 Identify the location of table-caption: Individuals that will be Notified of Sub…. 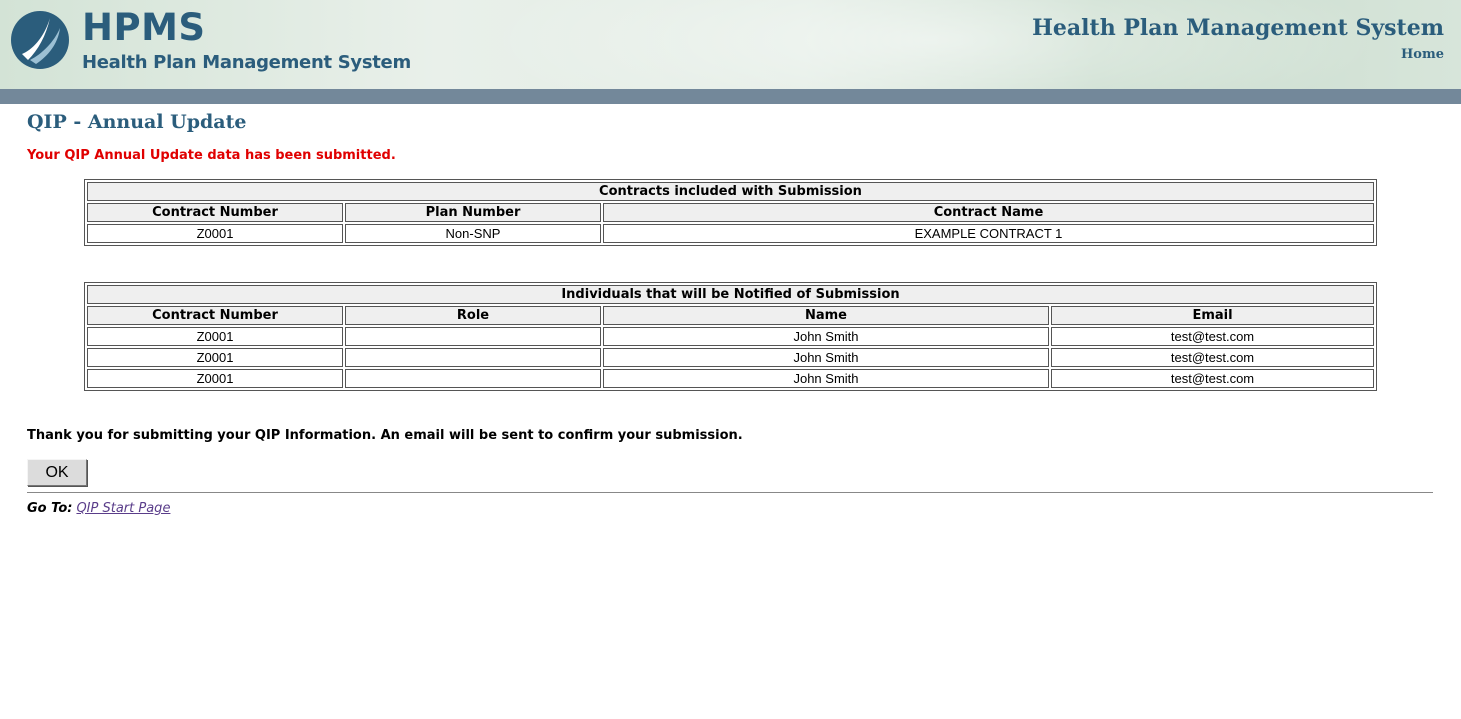
(730, 294).